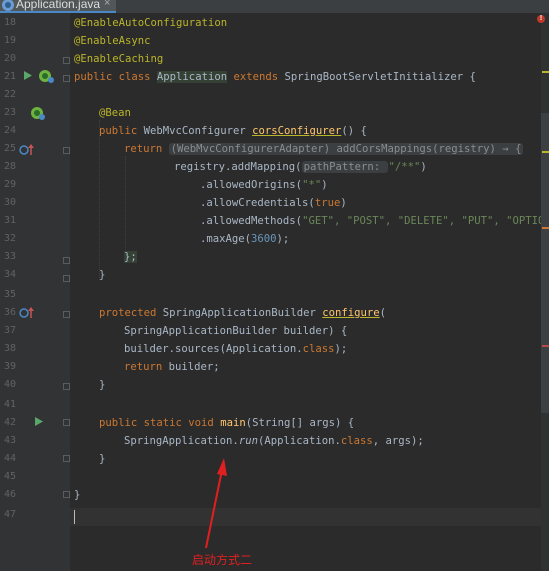  What do you see at coordinates (216, 503) in the screenshot?
I see `red-arrow-annotation` at bounding box center [216, 503].